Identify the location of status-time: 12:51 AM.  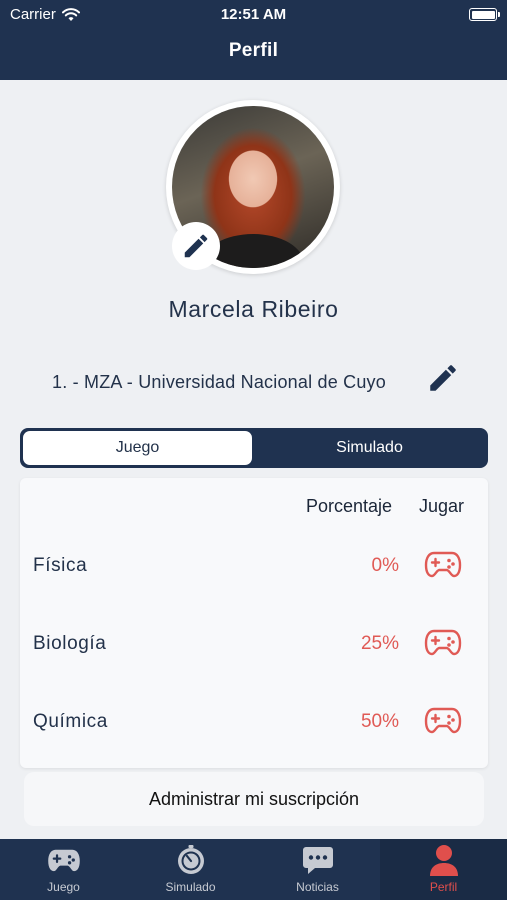
(253, 14).